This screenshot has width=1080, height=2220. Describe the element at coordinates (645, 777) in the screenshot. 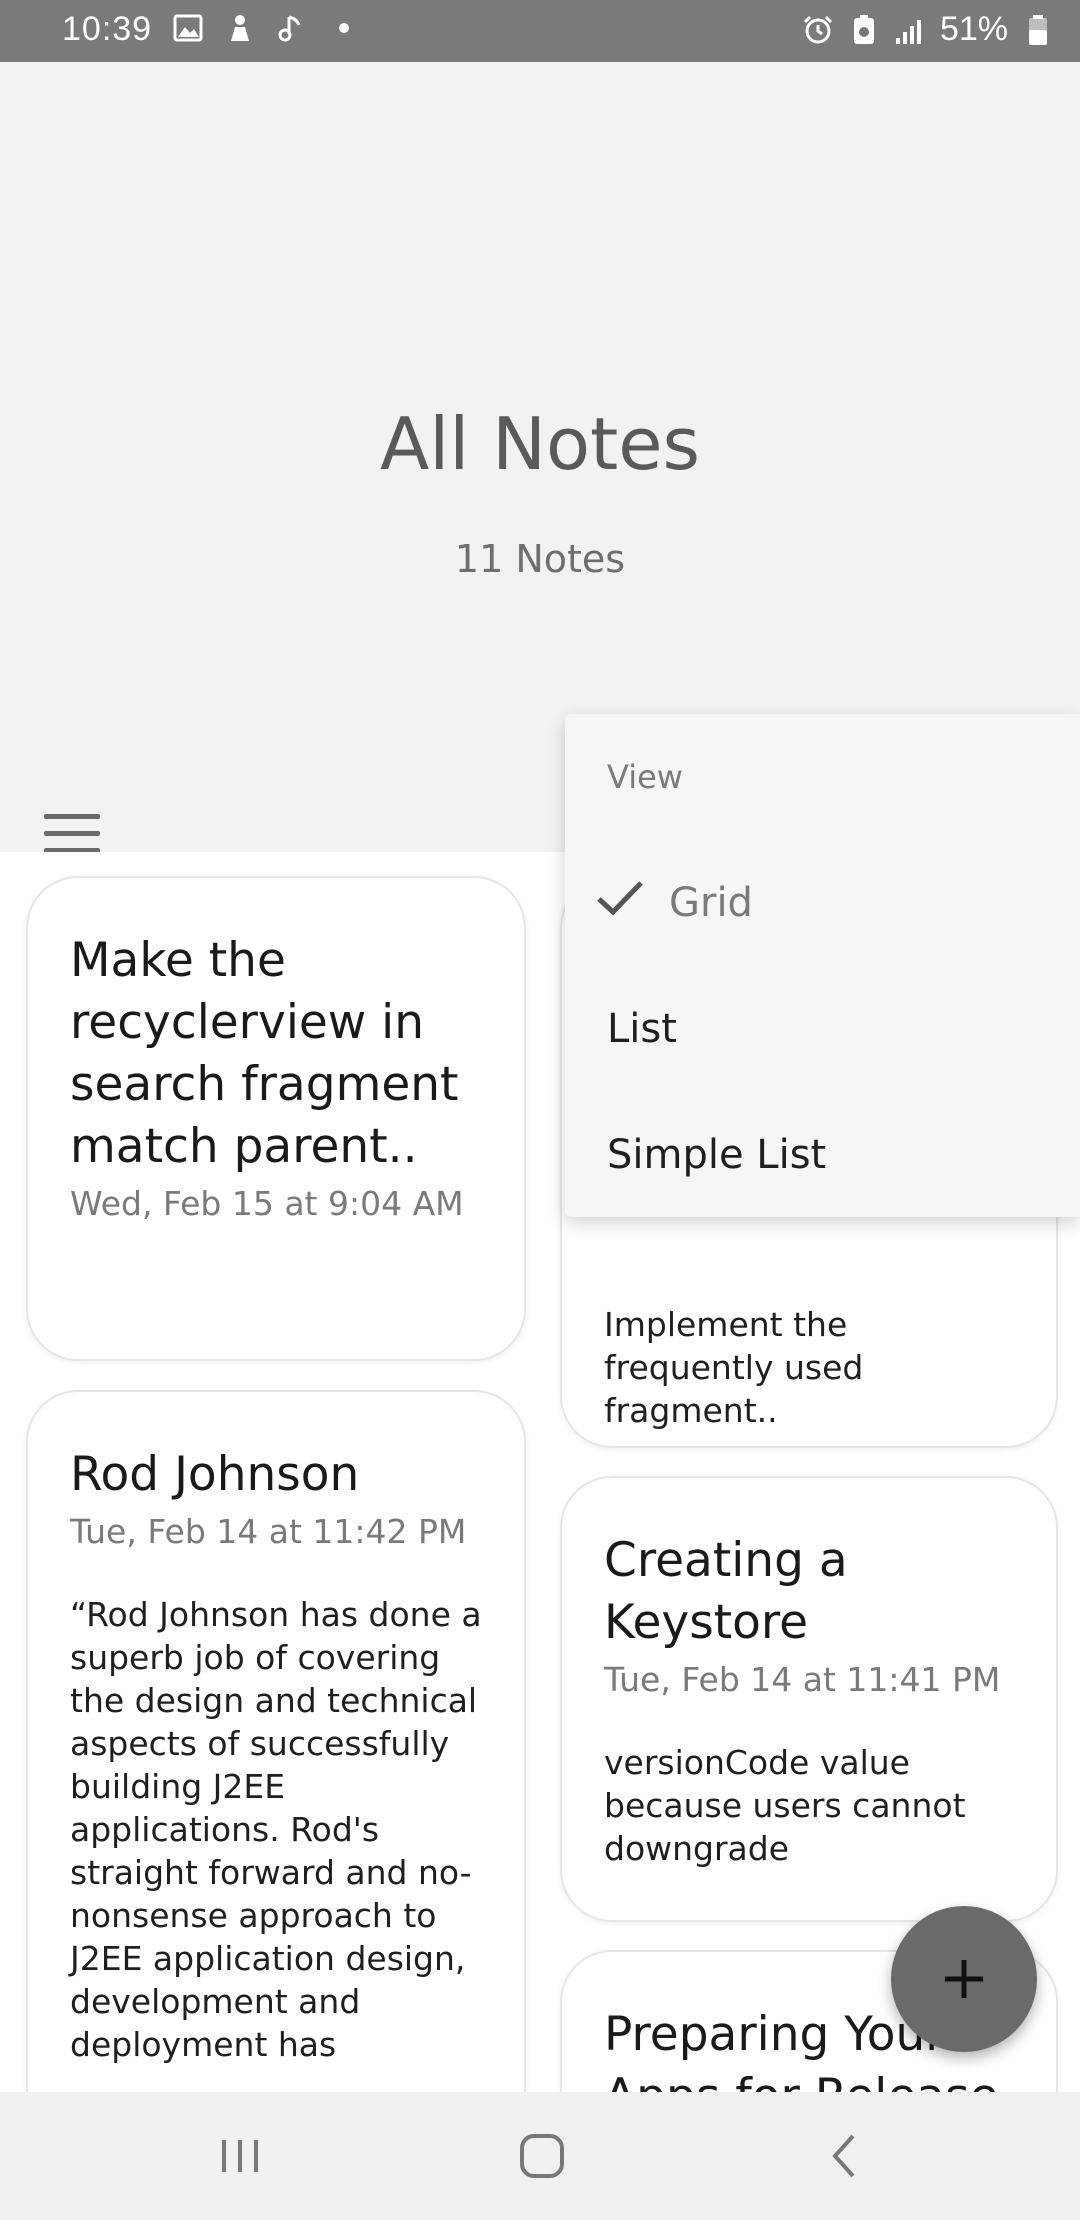

I see `view-menu-heading: View` at that location.